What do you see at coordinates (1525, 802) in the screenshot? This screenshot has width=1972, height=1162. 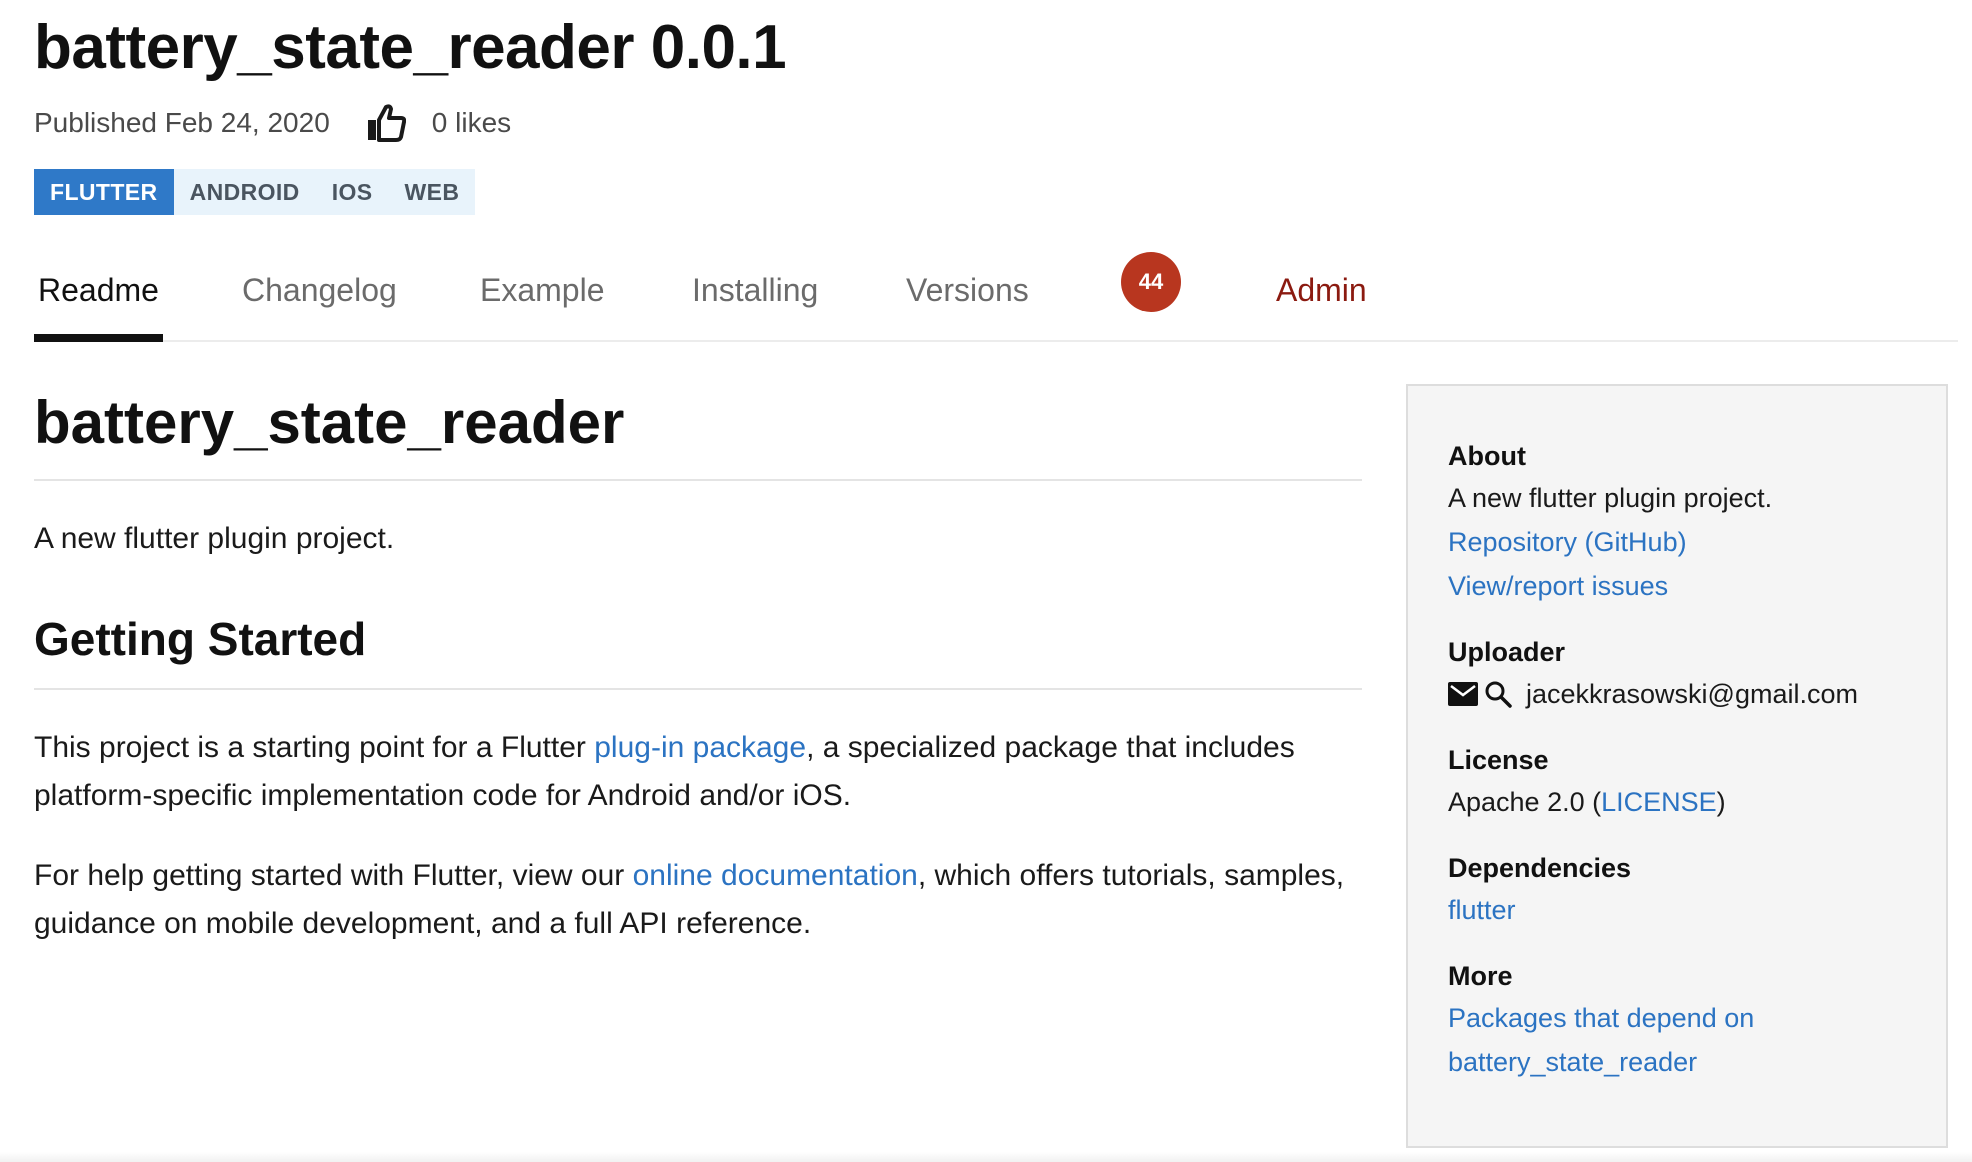 I see `license-name: Apache 2.0 (` at bounding box center [1525, 802].